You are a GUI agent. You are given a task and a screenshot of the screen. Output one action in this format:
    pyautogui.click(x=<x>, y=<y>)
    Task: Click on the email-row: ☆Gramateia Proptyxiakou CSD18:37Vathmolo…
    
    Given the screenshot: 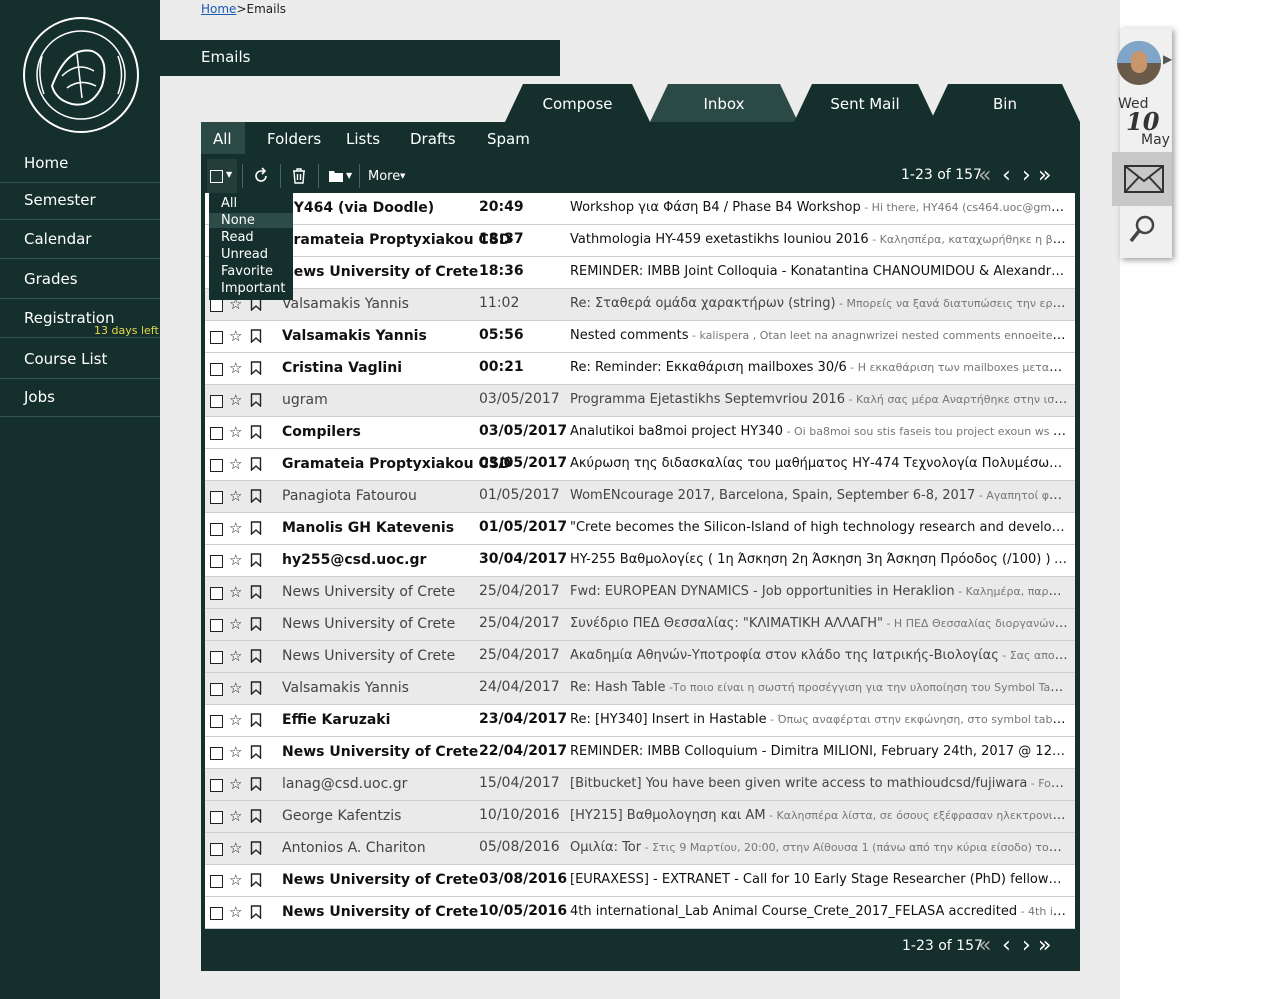 What is the action you would take?
    pyautogui.click(x=640, y=241)
    